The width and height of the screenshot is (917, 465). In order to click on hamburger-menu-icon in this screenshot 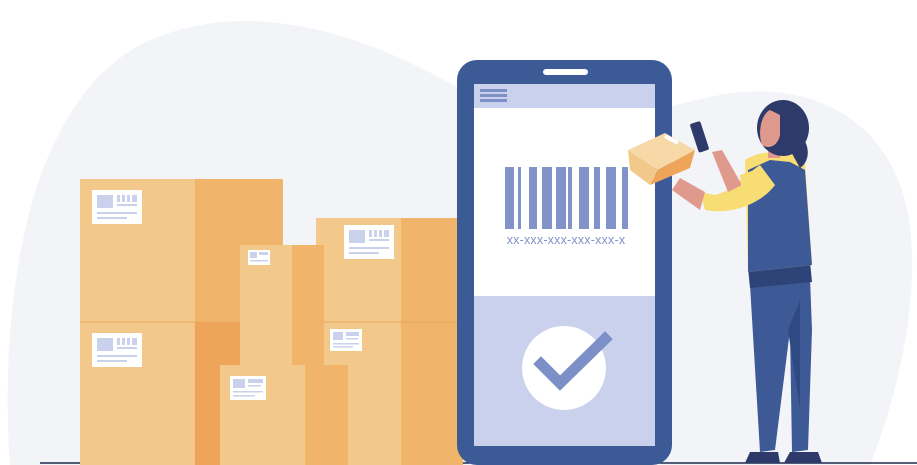, I will do `click(493, 95)`.